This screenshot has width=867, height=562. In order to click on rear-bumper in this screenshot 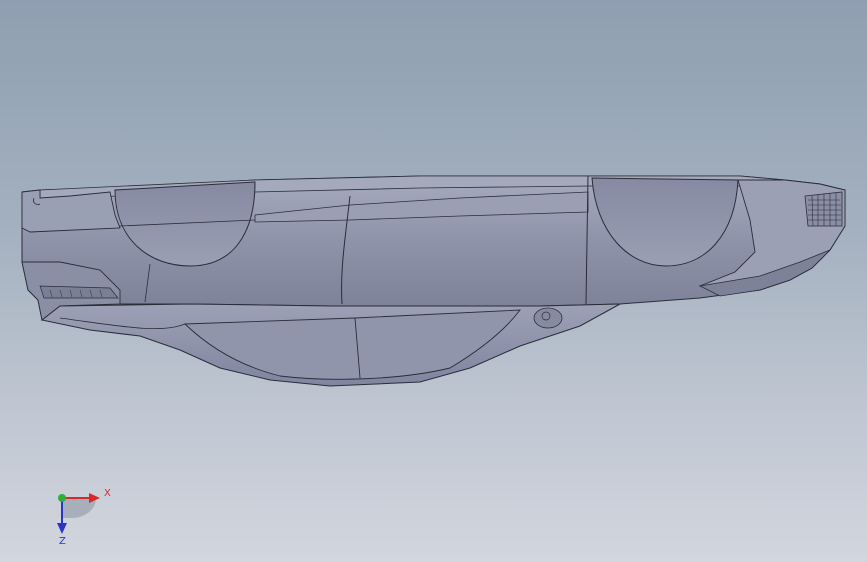, I will do `click(71, 211)`.